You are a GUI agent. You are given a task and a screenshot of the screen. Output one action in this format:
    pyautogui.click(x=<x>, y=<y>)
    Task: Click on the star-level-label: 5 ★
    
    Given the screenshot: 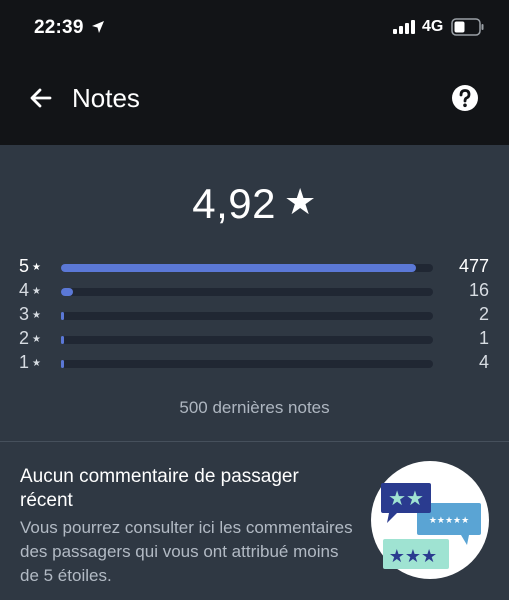 What is the action you would take?
    pyautogui.click(x=30, y=266)
    